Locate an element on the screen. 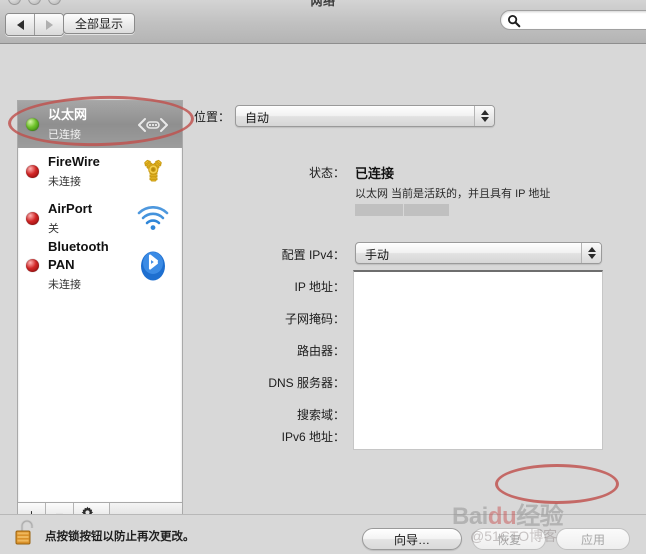  unlocked-padlock-icon is located at coordinates (27, 533).